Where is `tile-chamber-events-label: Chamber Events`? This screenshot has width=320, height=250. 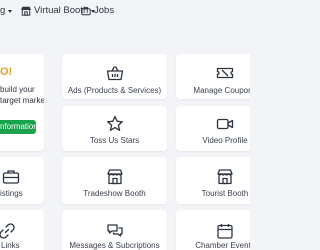
tile-chamber-events-label: Chamber Events is located at coordinates (222, 245).